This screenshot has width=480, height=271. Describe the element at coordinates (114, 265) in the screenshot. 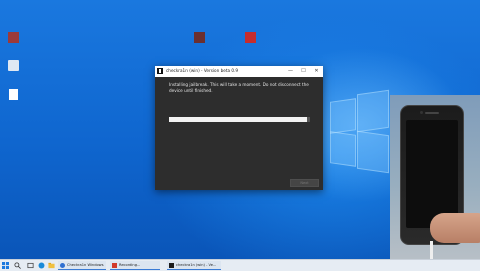

I see `recording-icon` at that location.